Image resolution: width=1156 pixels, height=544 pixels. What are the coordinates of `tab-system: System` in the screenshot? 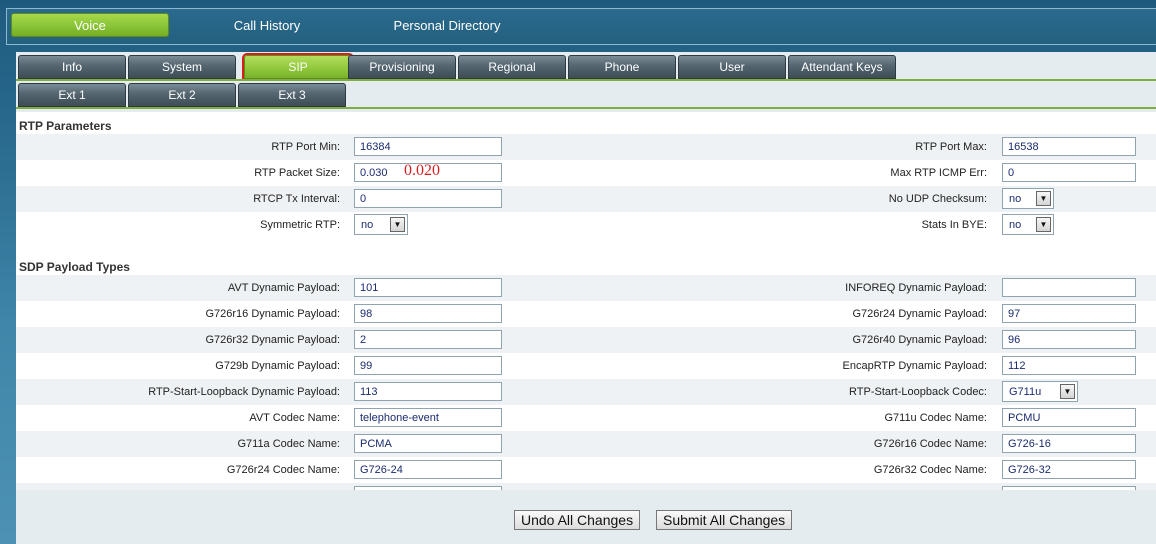 It's located at (182, 67).